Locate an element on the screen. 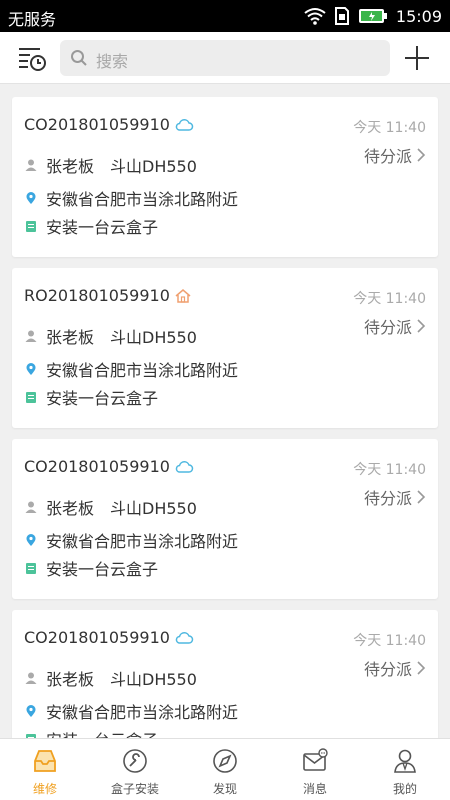 The height and width of the screenshot is (800, 450). clock-time: 15:09 is located at coordinates (418, 16).